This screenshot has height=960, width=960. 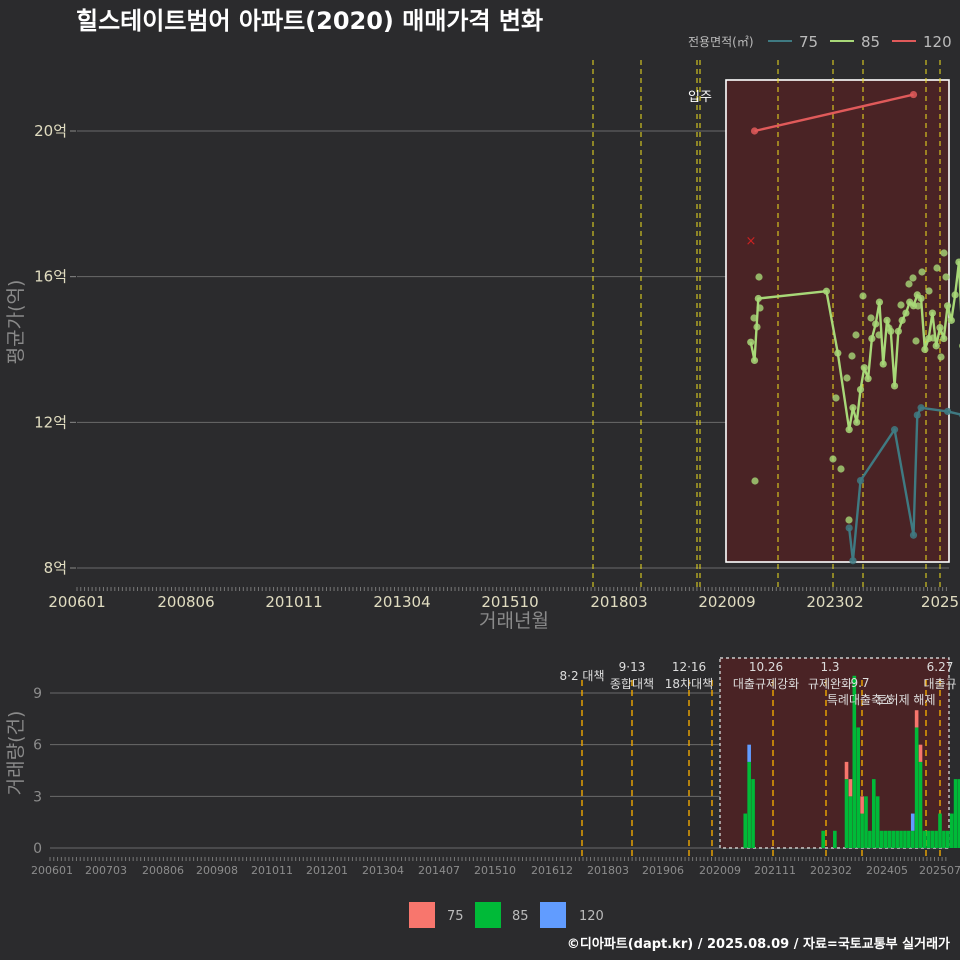 What do you see at coordinates (293, 602) in the screenshot?
I see `x-tick-label: 201011` at bounding box center [293, 602].